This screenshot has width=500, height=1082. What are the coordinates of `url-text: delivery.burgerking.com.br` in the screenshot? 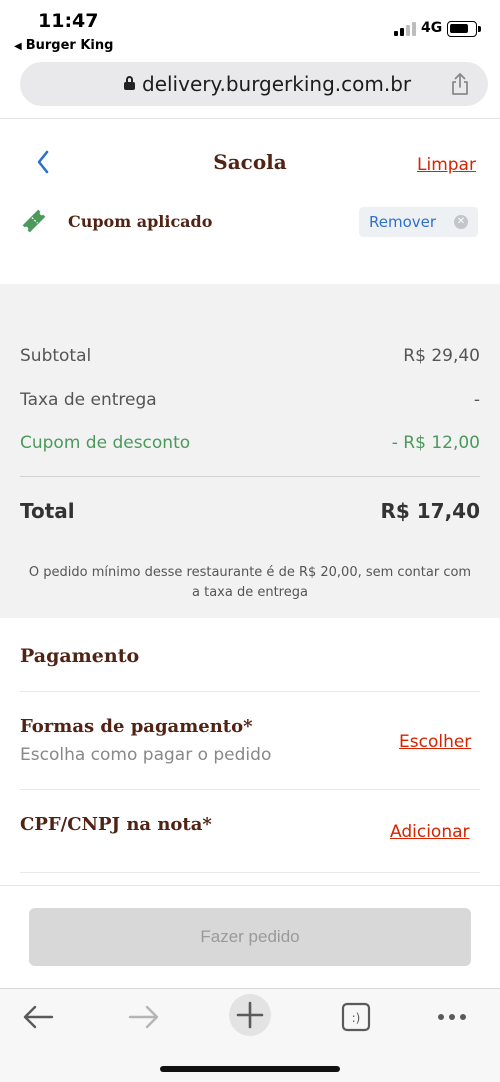 It's located at (277, 84).